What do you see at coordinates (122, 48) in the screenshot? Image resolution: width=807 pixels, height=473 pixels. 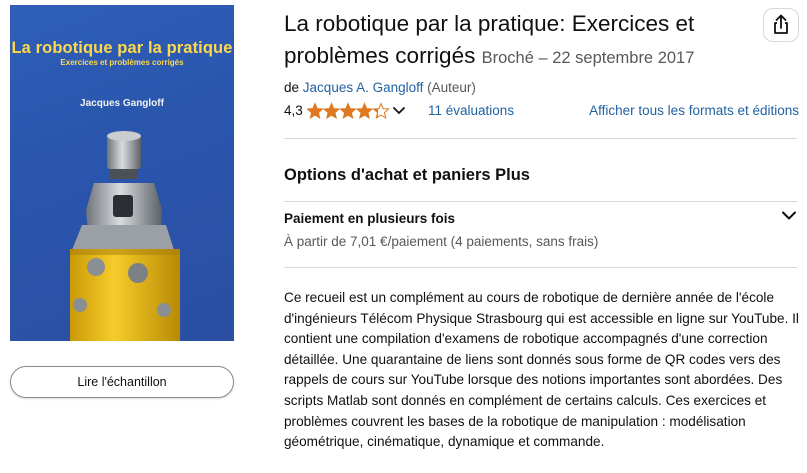 I see `cover-title: La robotique par la pratique` at bounding box center [122, 48].